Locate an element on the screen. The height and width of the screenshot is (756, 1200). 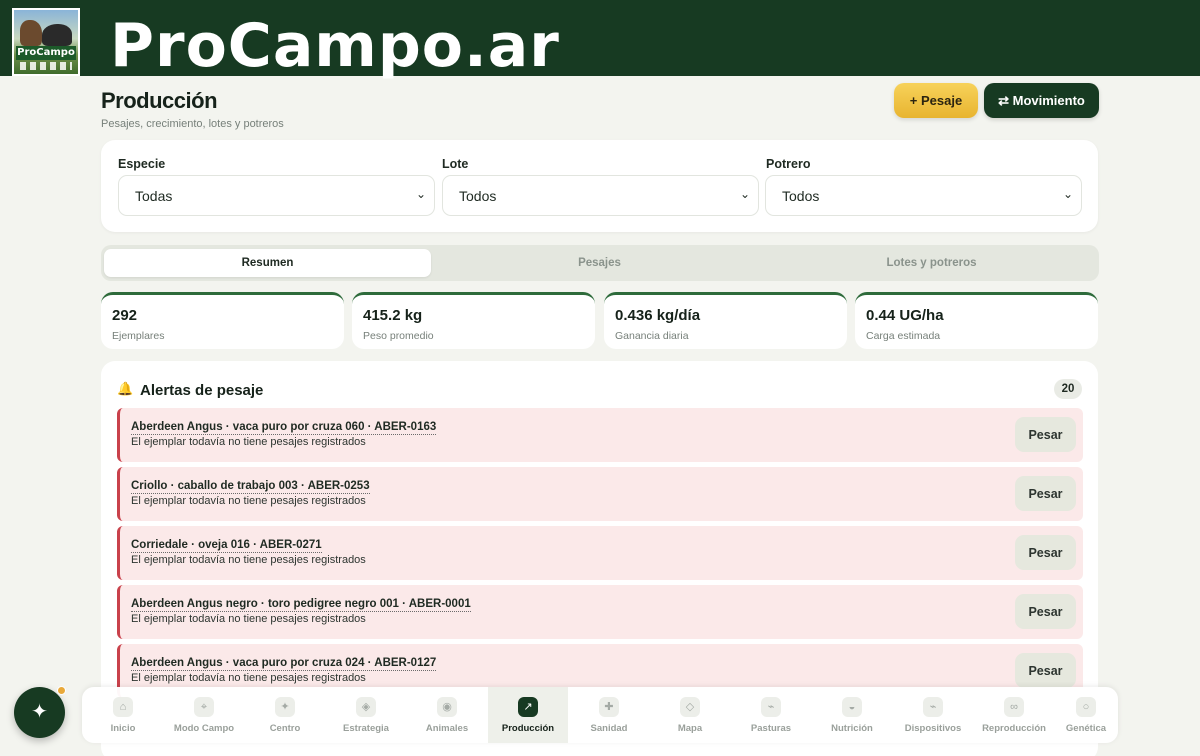
nav-item-sanidad: ✚ Sanidad is located at coordinates (609, 715).